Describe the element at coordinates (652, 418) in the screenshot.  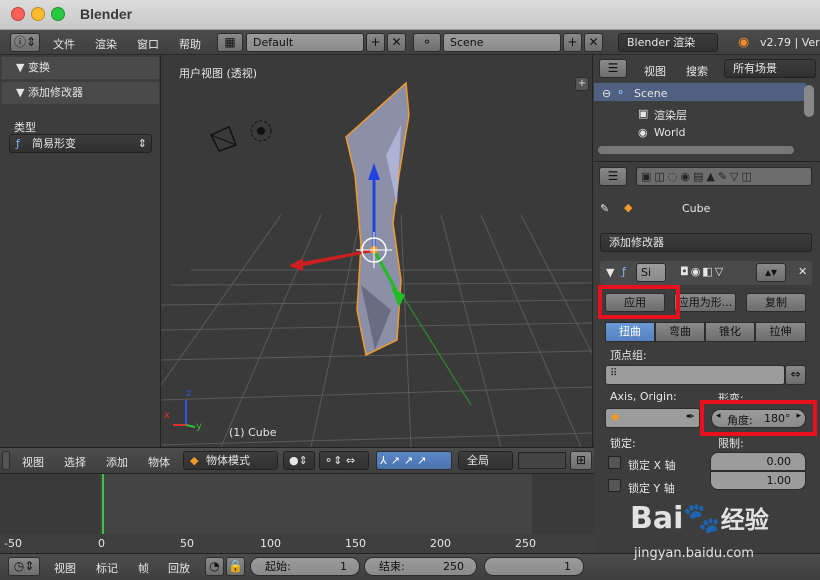
I see `origin-object-field: ◆ ✒` at that location.